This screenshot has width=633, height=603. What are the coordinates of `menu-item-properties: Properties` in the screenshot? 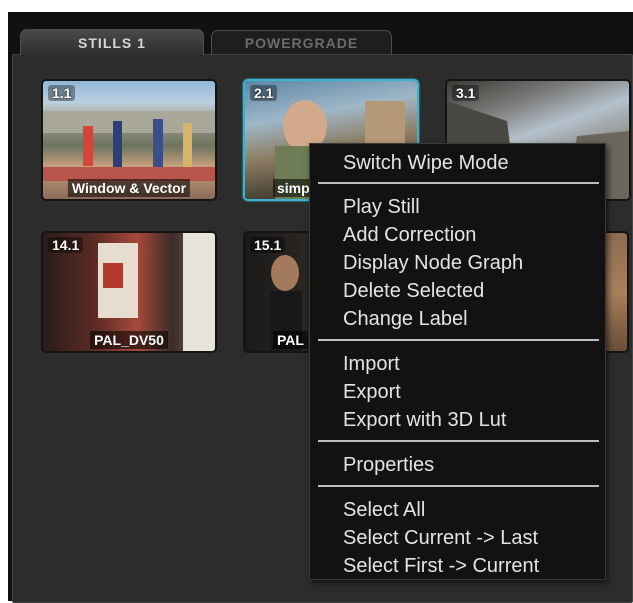 It's located at (388, 465).